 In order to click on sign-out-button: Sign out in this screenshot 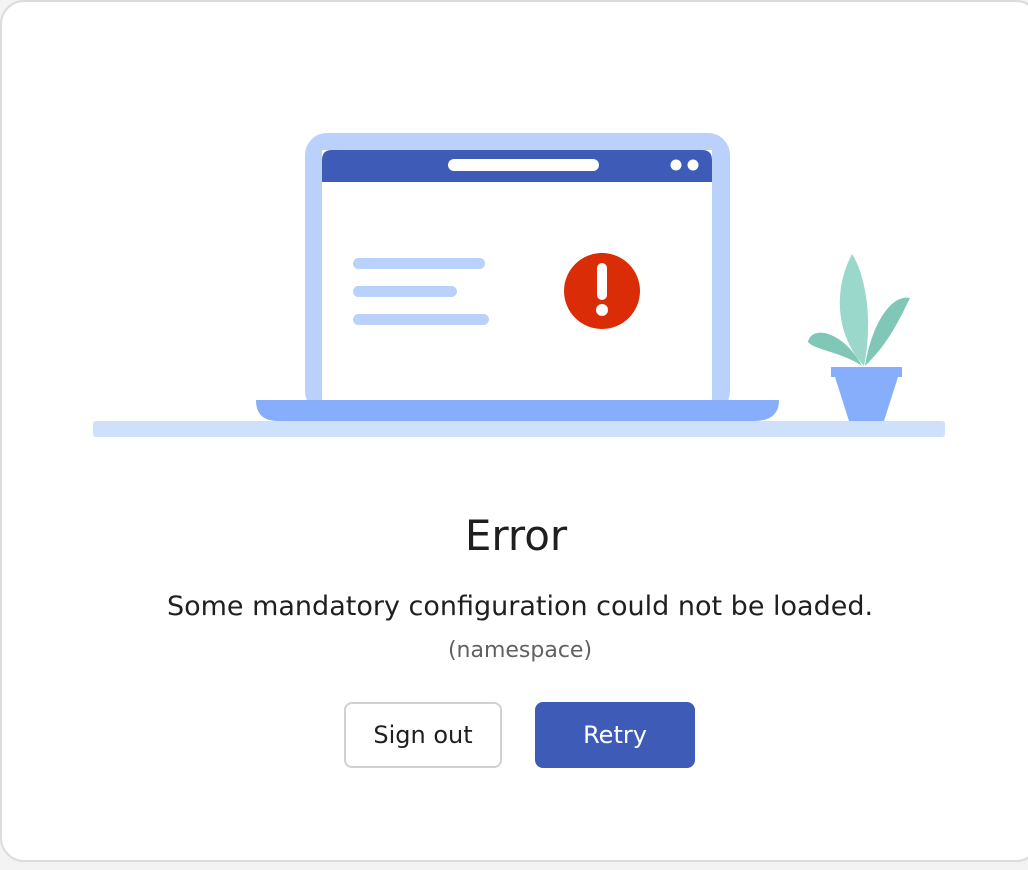, I will do `click(423, 735)`.